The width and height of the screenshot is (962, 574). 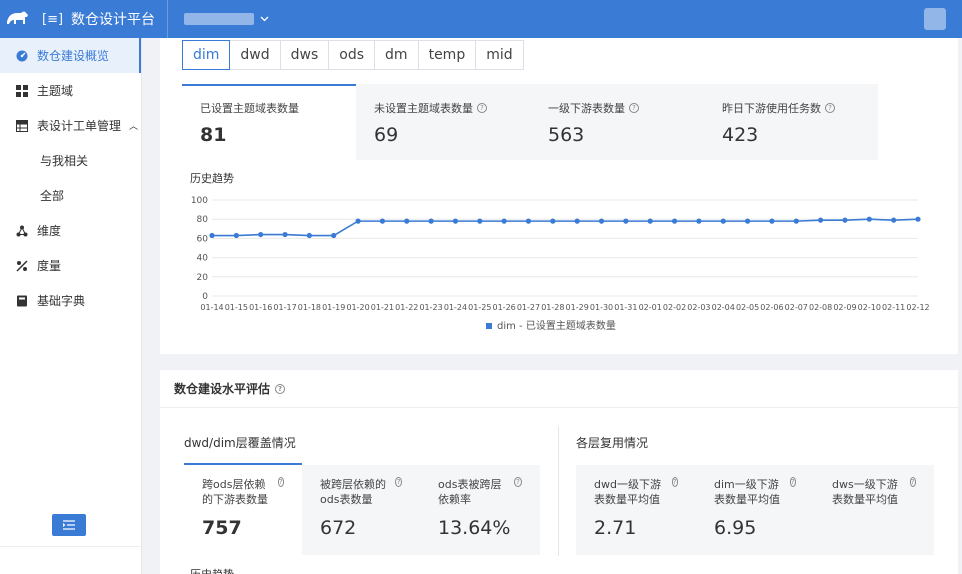 I want to click on x-tick-label: 01-25, so click(x=479, y=307).